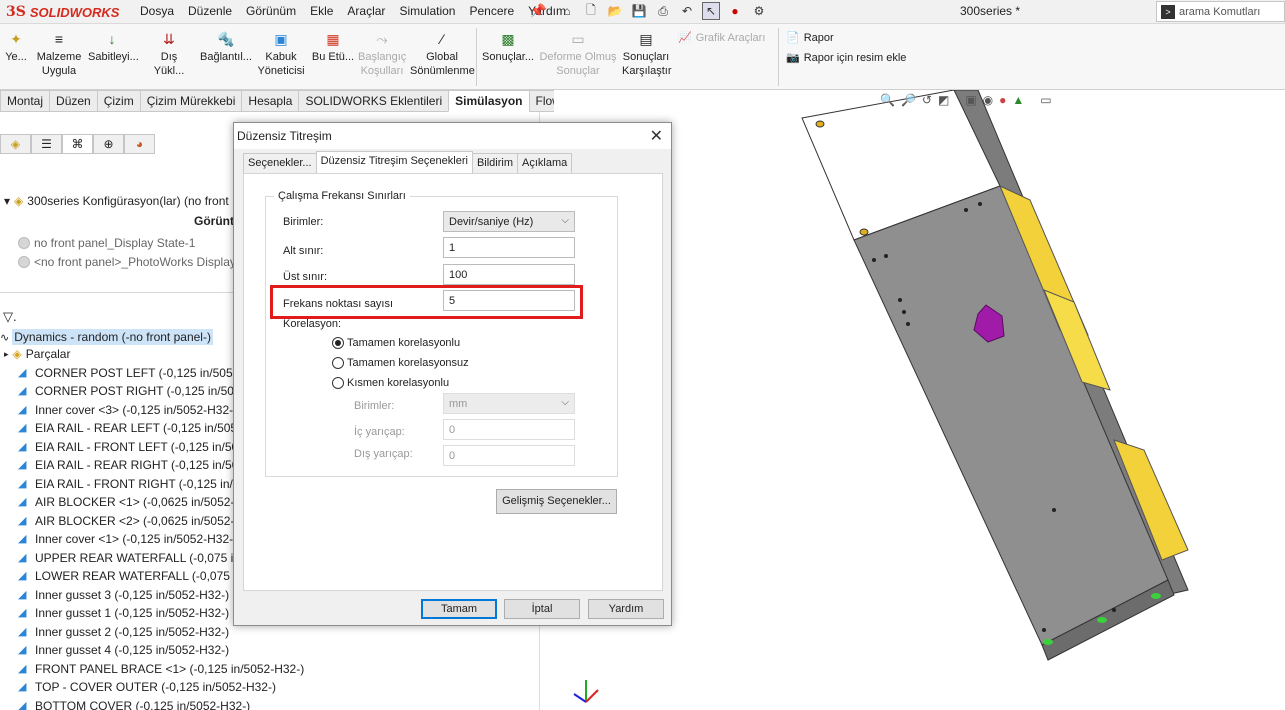 This screenshot has width=1285, height=710. I want to click on traffic-light-icon: ●, so click(735, 11).